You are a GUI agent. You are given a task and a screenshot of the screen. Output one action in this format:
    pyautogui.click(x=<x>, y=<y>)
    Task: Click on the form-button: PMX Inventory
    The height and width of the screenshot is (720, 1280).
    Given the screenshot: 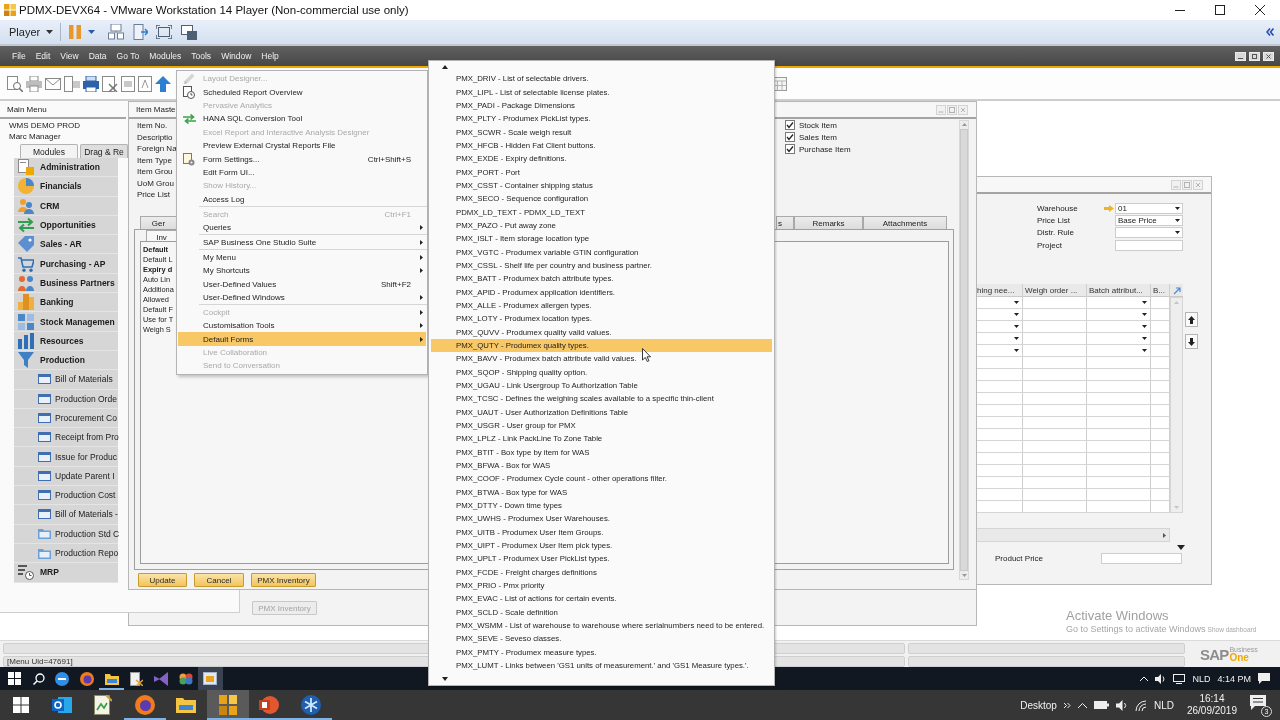 What is the action you would take?
    pyautogui.click(x=283, y=580)
    